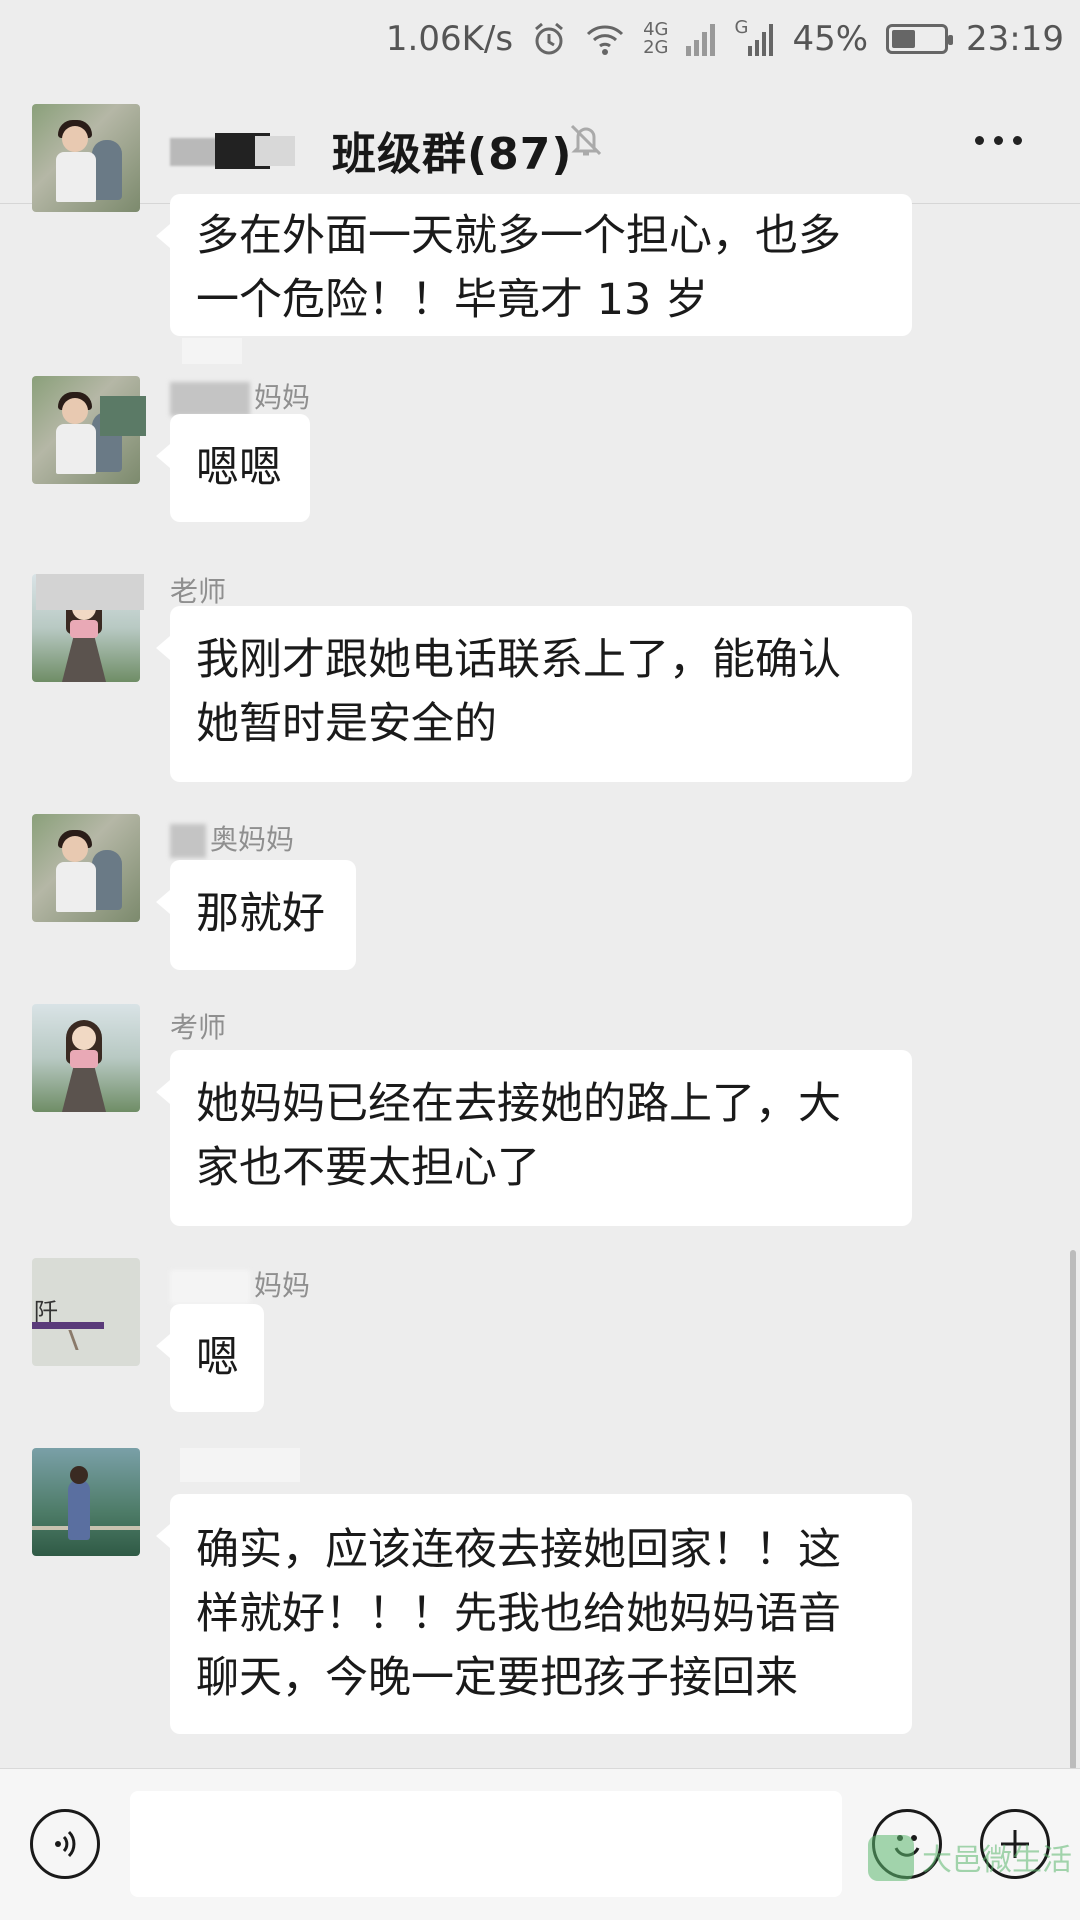  I want to click on sender-name: 考师, so click(198, 1027).